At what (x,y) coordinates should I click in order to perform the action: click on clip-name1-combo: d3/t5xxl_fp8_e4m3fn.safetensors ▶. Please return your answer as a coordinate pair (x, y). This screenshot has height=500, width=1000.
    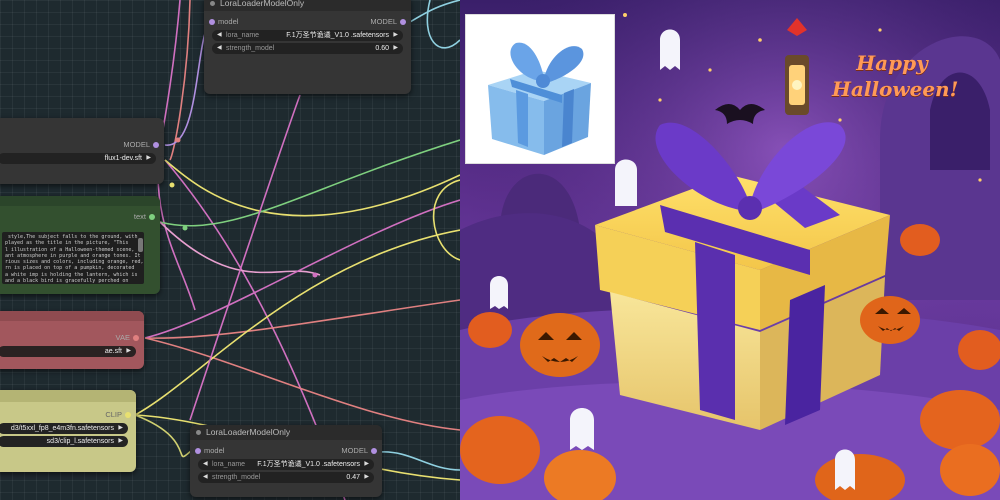
    Looking at the image, I should click on (64, 428).